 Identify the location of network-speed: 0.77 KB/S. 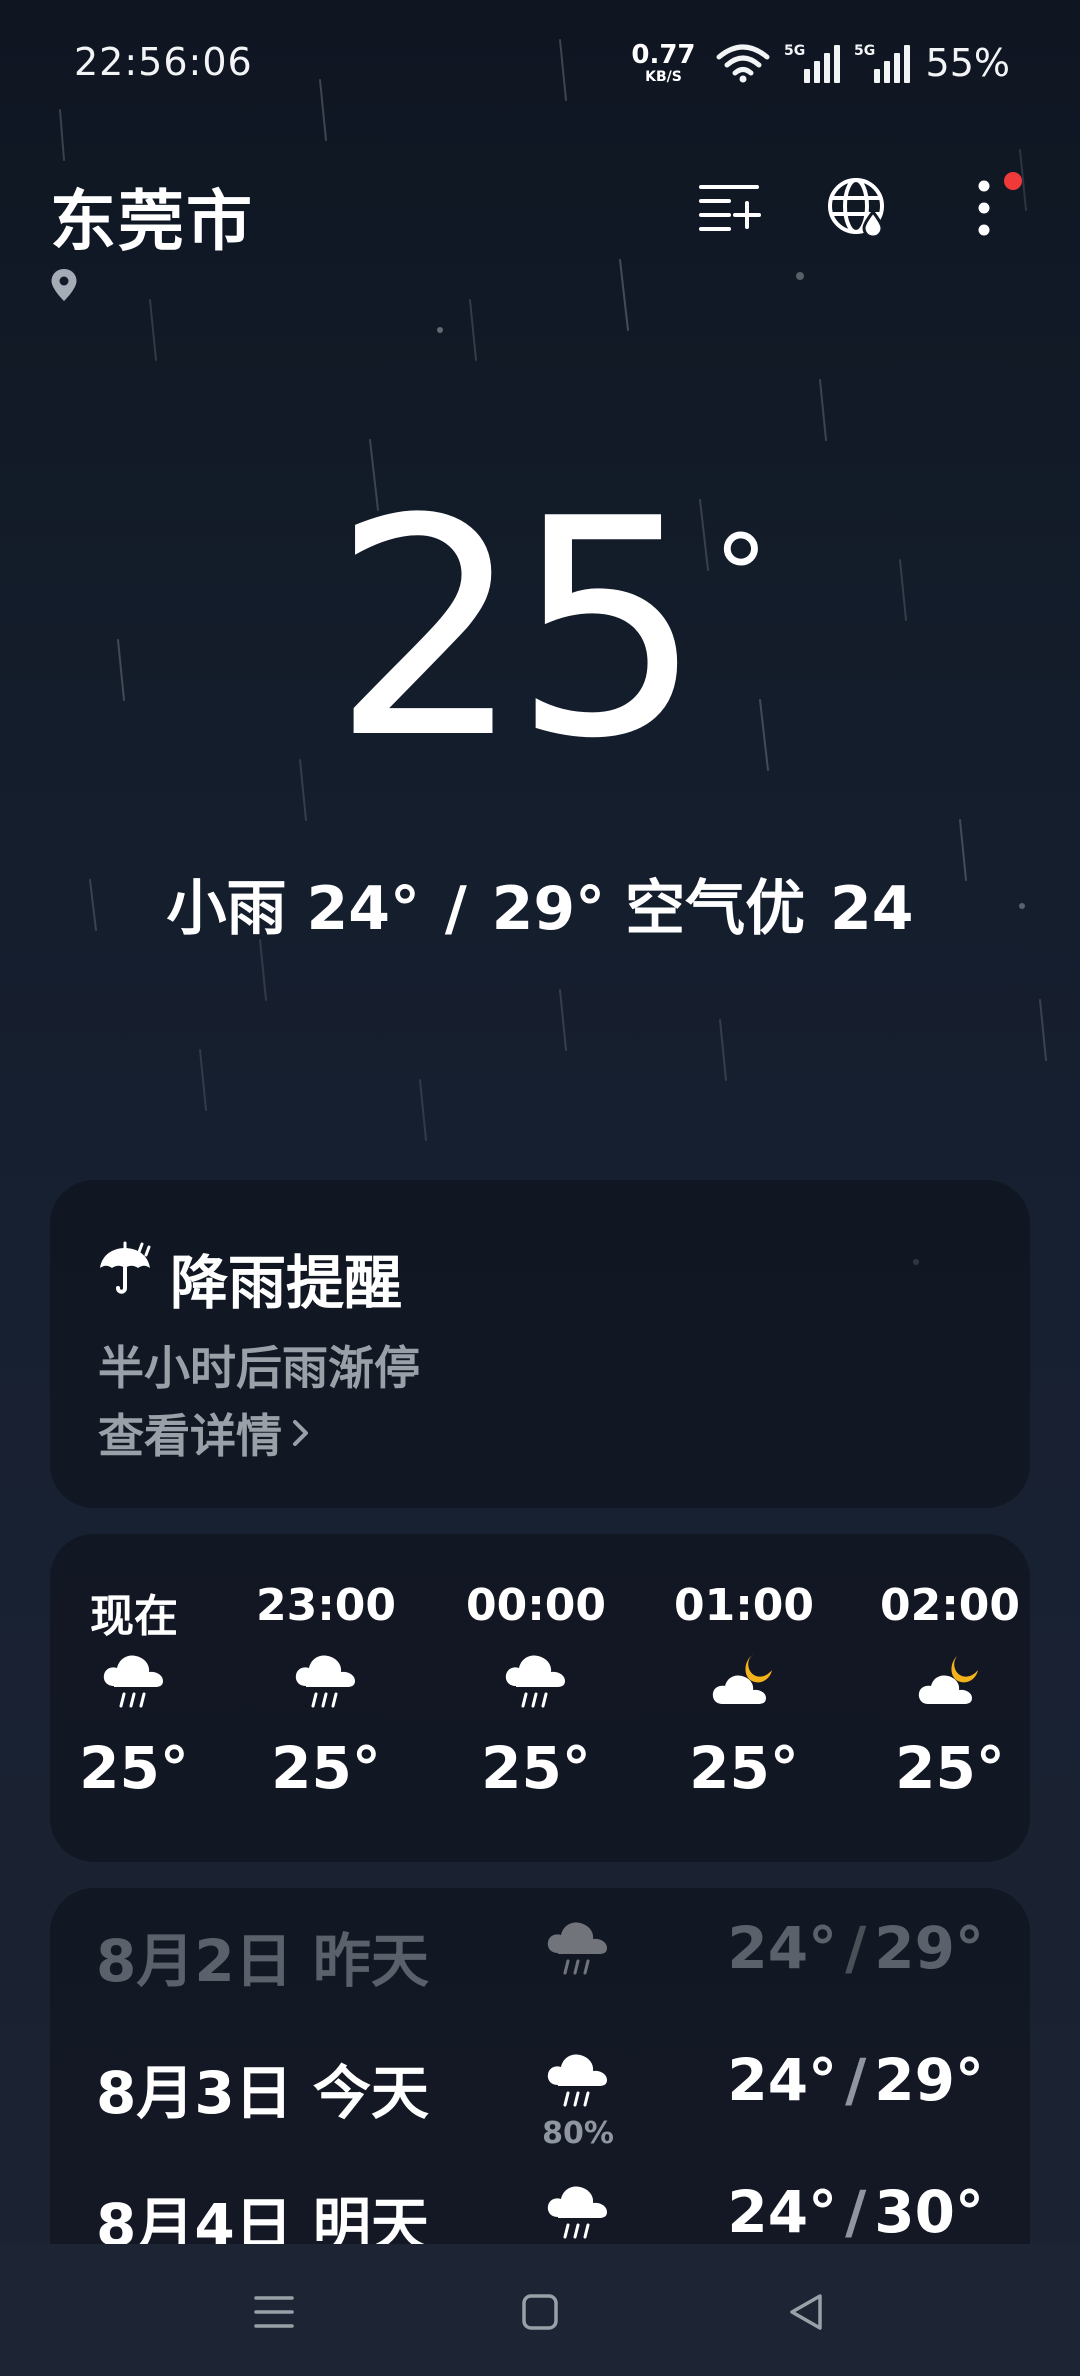
(663, 63).